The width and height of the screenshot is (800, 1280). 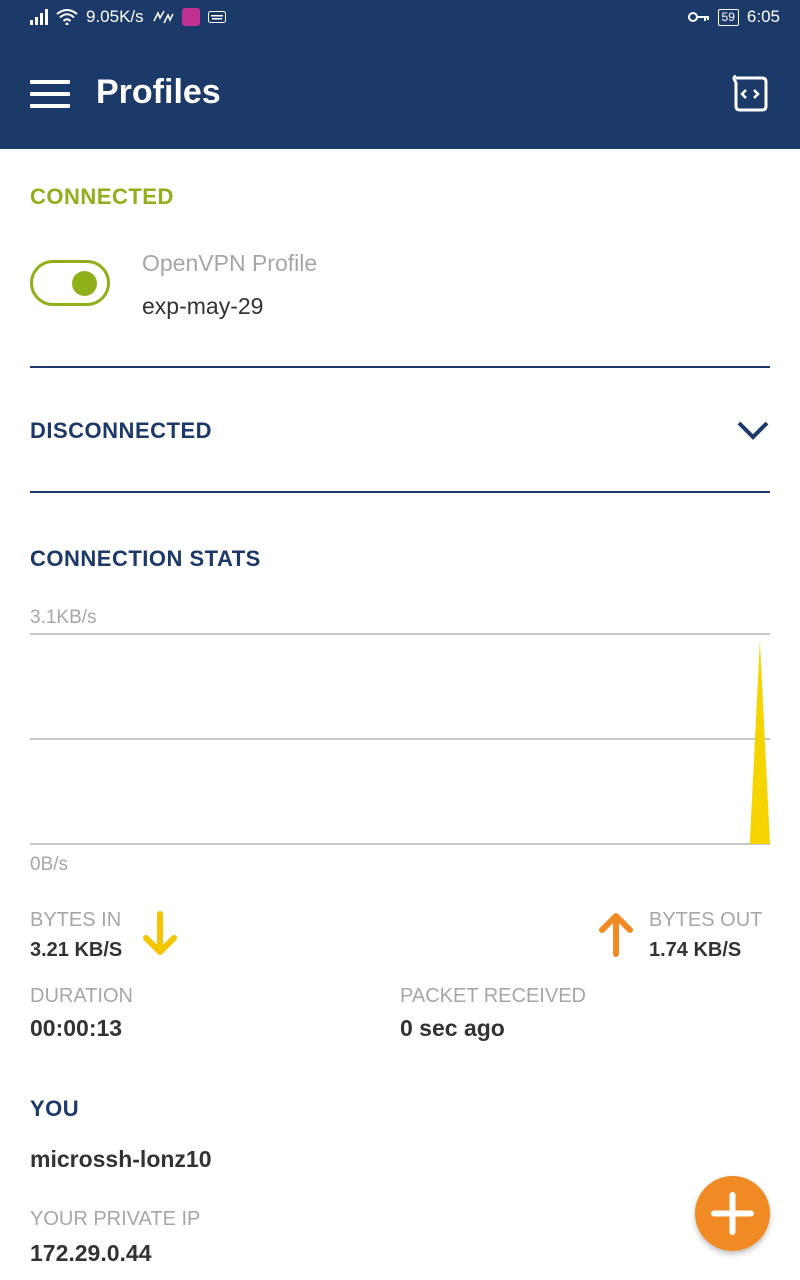 What do you see at coordinates (49, 864) in the screenshot?
I see `chart-ymin-label: 0B/s` at bounding box center [49, 864].